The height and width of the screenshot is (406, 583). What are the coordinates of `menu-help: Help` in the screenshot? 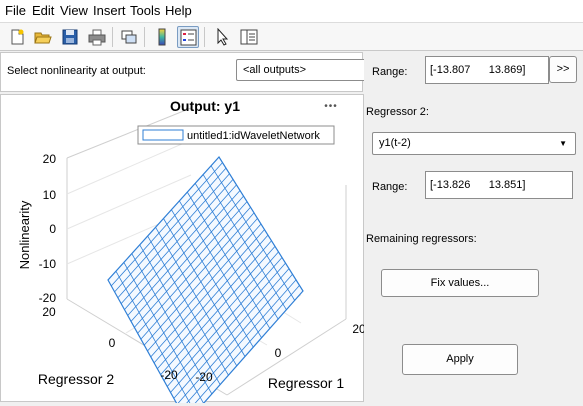 It's located at (178, 10).